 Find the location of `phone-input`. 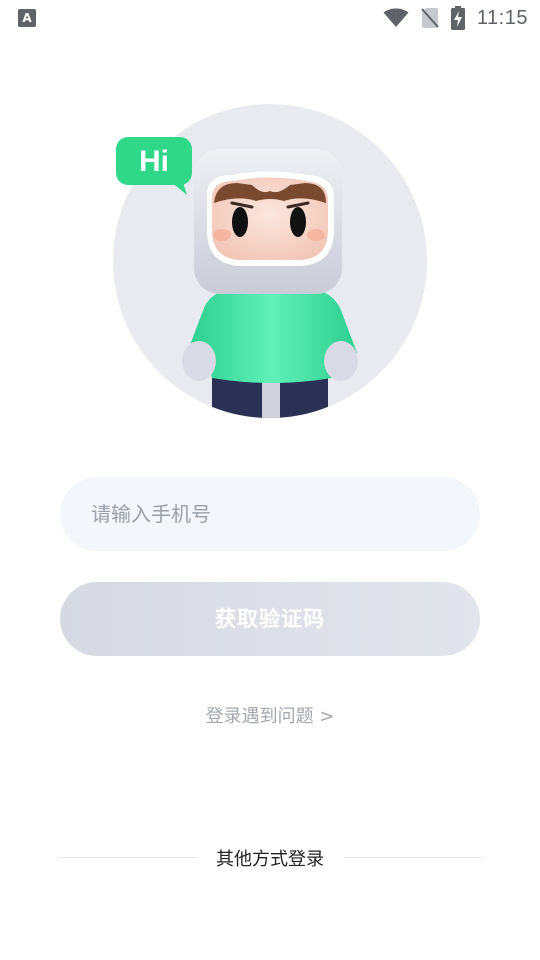

phone-input is located at coordinates (270, 514).